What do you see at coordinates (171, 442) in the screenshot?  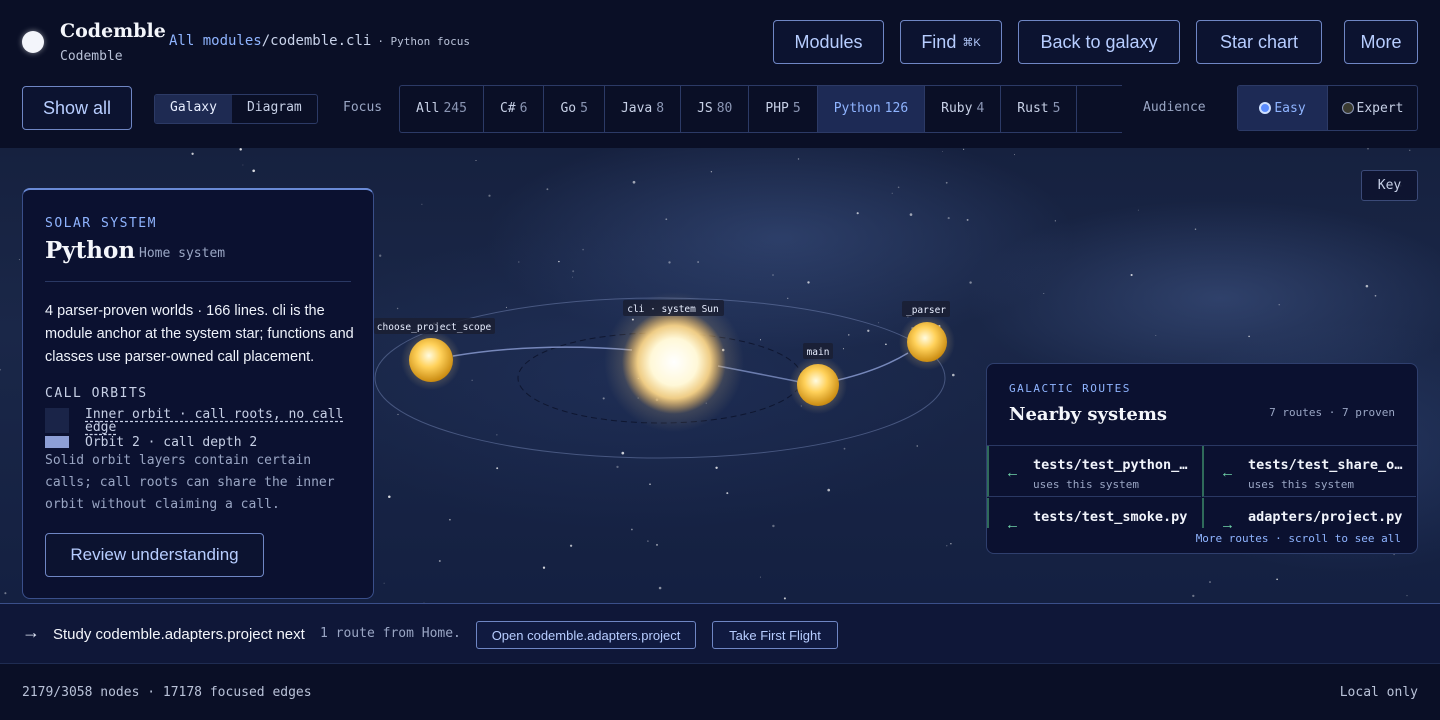 I see `legend-orbit-2: Orbit 2 · call depth 2` at bounding box center [171, 442].